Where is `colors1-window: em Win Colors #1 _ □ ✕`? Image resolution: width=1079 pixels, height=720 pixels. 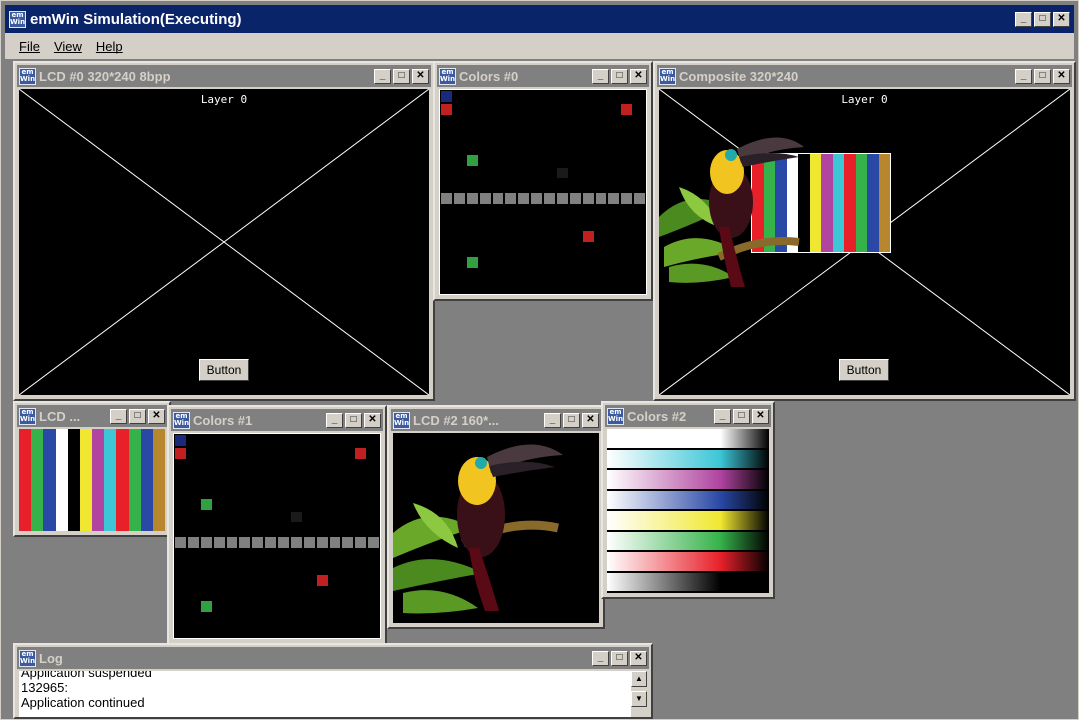 colors1-window: em Win Colors #1 _ □ ✕ is located at coordinates (277, 525).